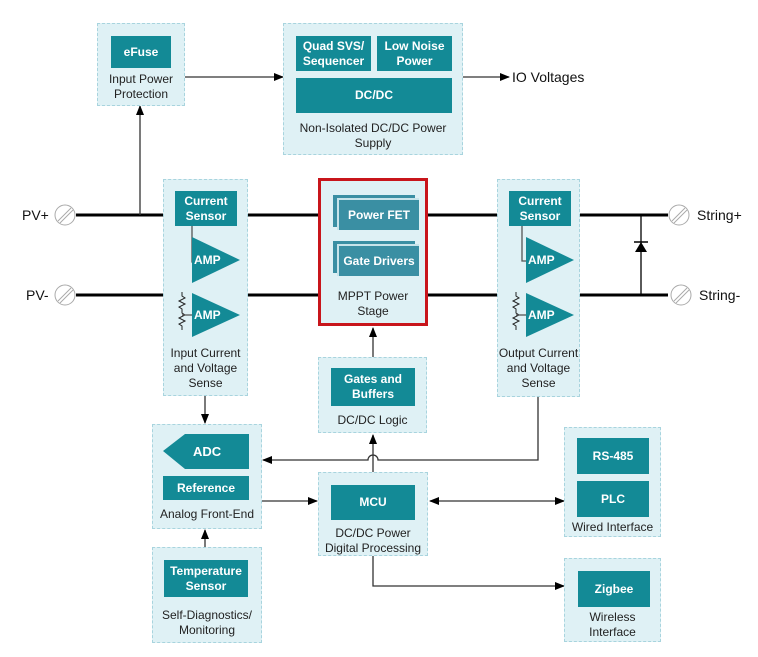 This screenshot has width=758, height=657. I want to click on digital-processing-caption: DC/DC Power Digital Processing, so click(373, 540).